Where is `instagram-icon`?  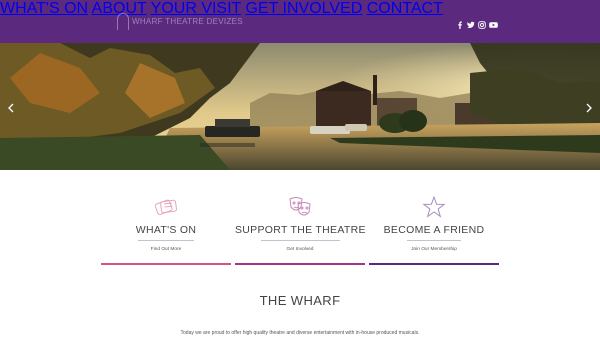
instagram-icon is located at coordinates (482, 22).